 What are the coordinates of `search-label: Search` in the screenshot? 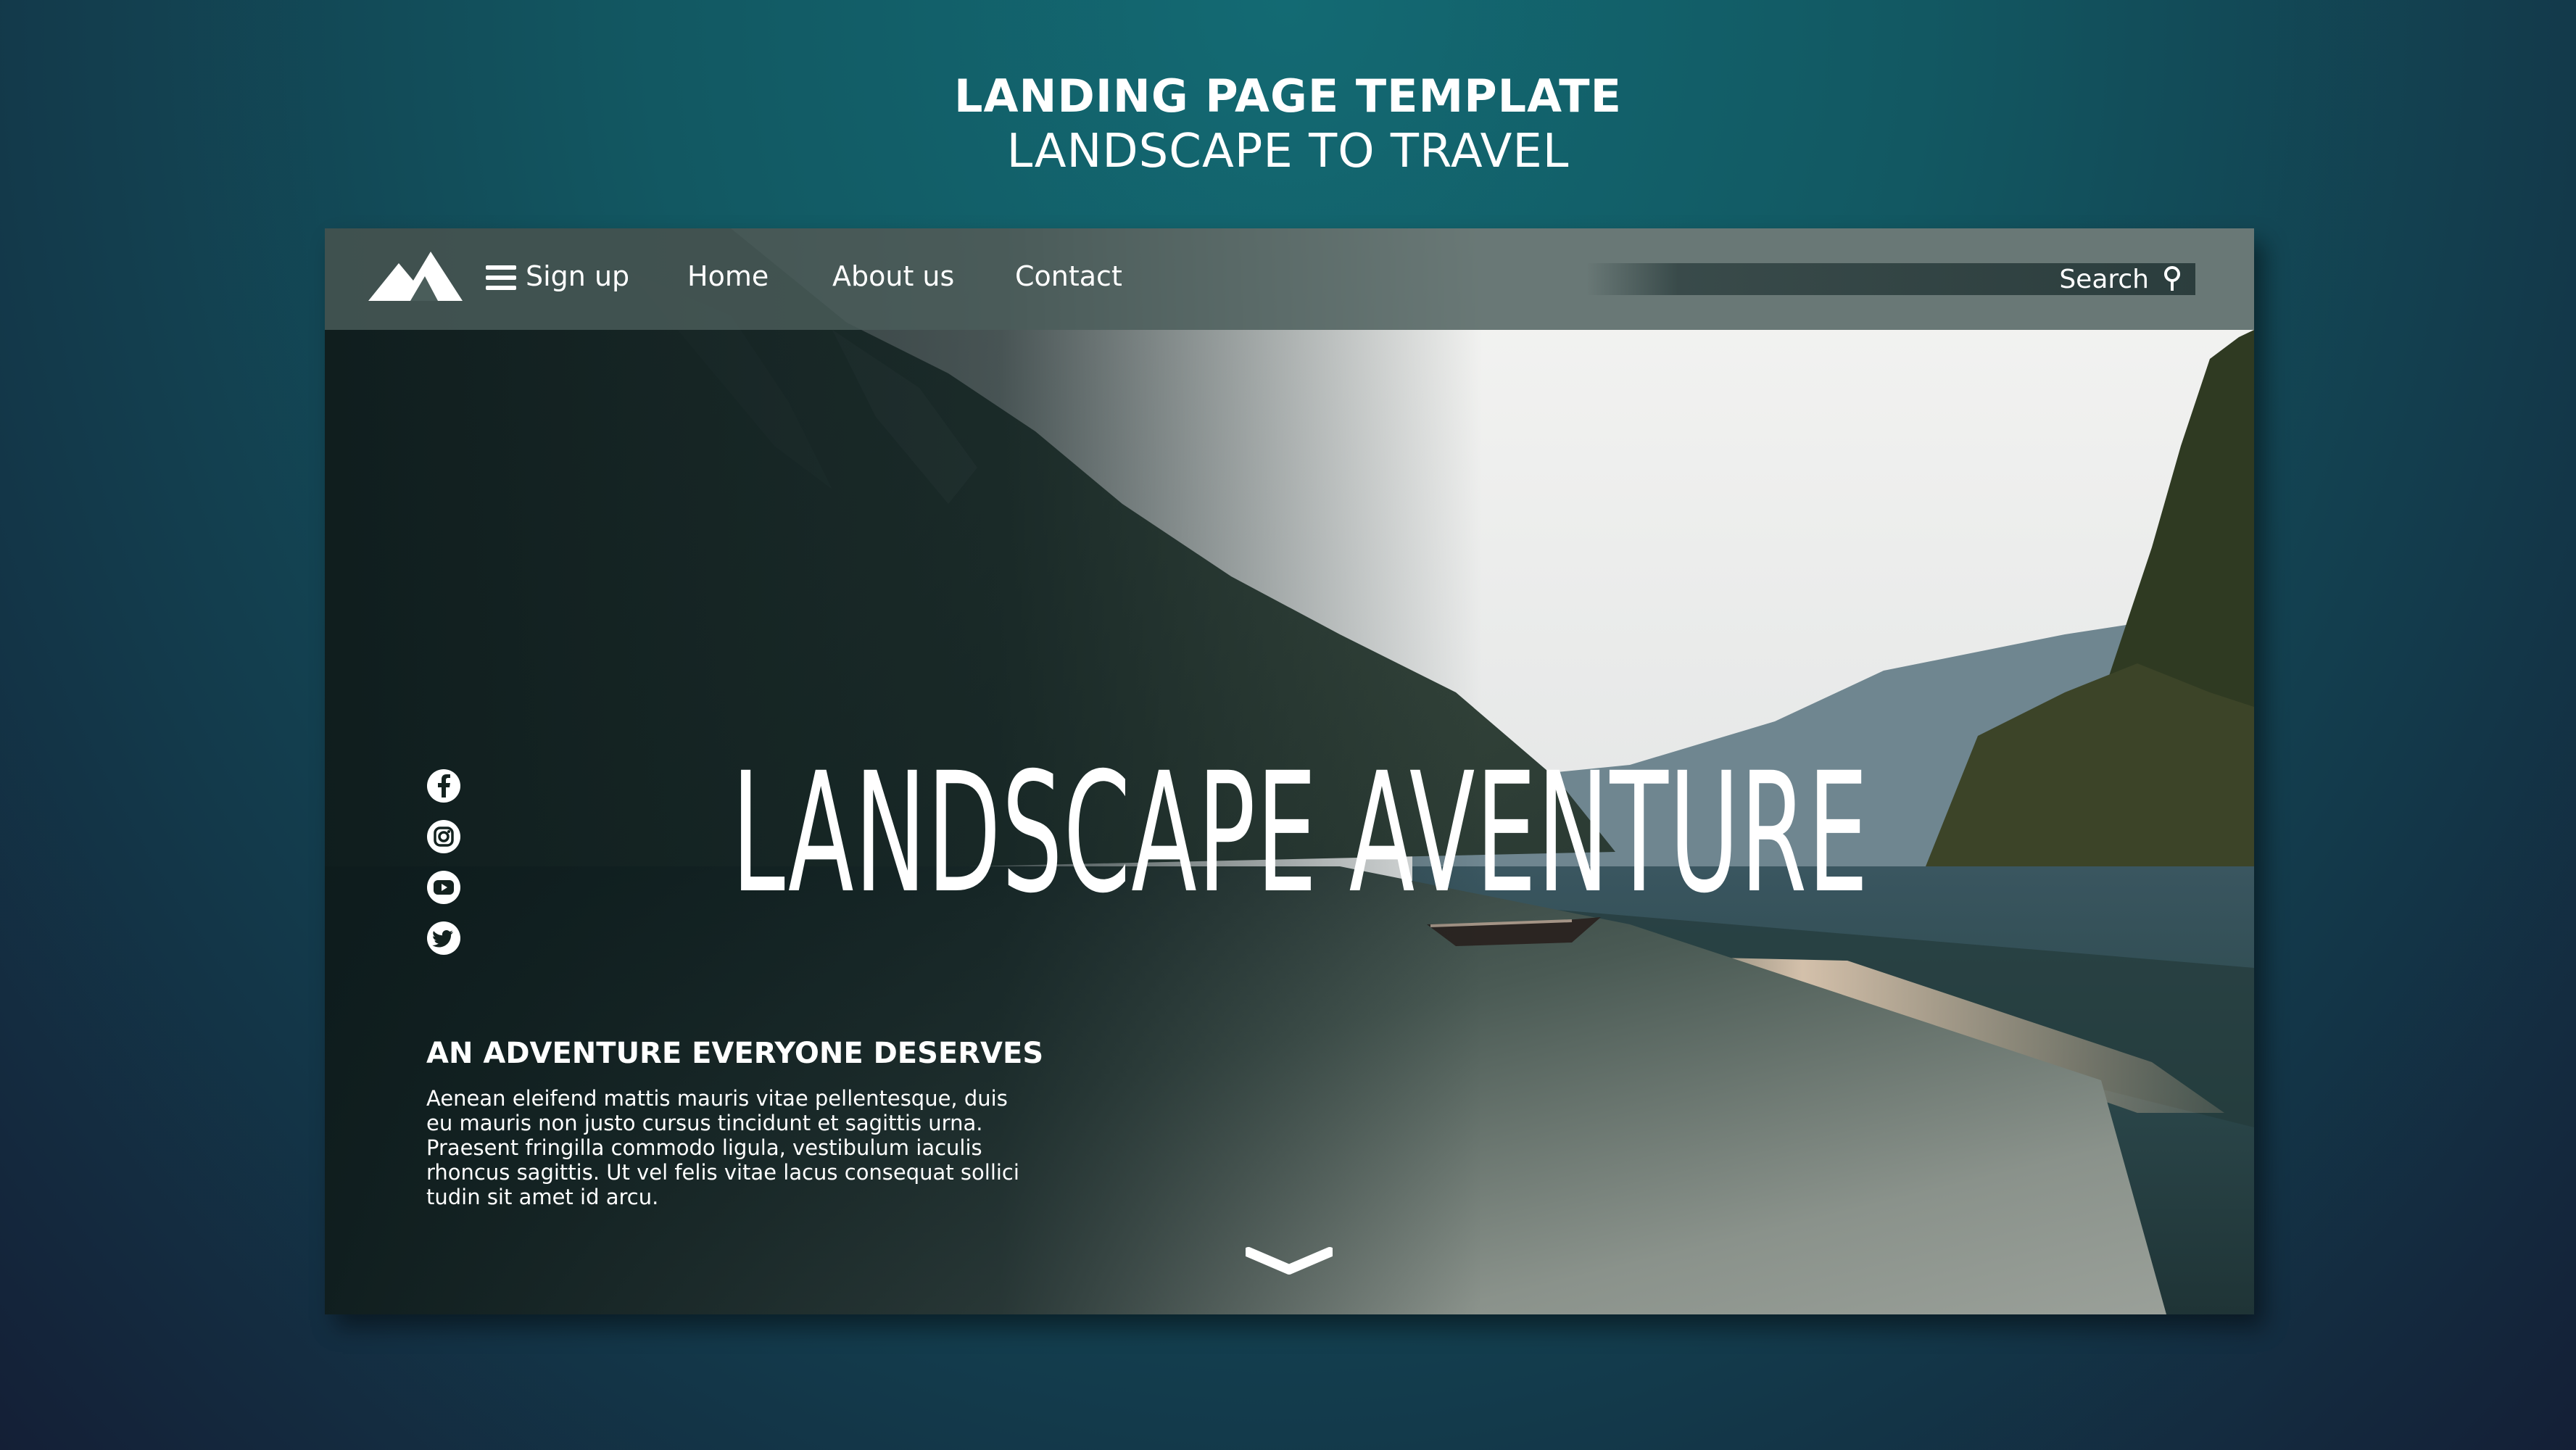 It's located at (2104, 279).